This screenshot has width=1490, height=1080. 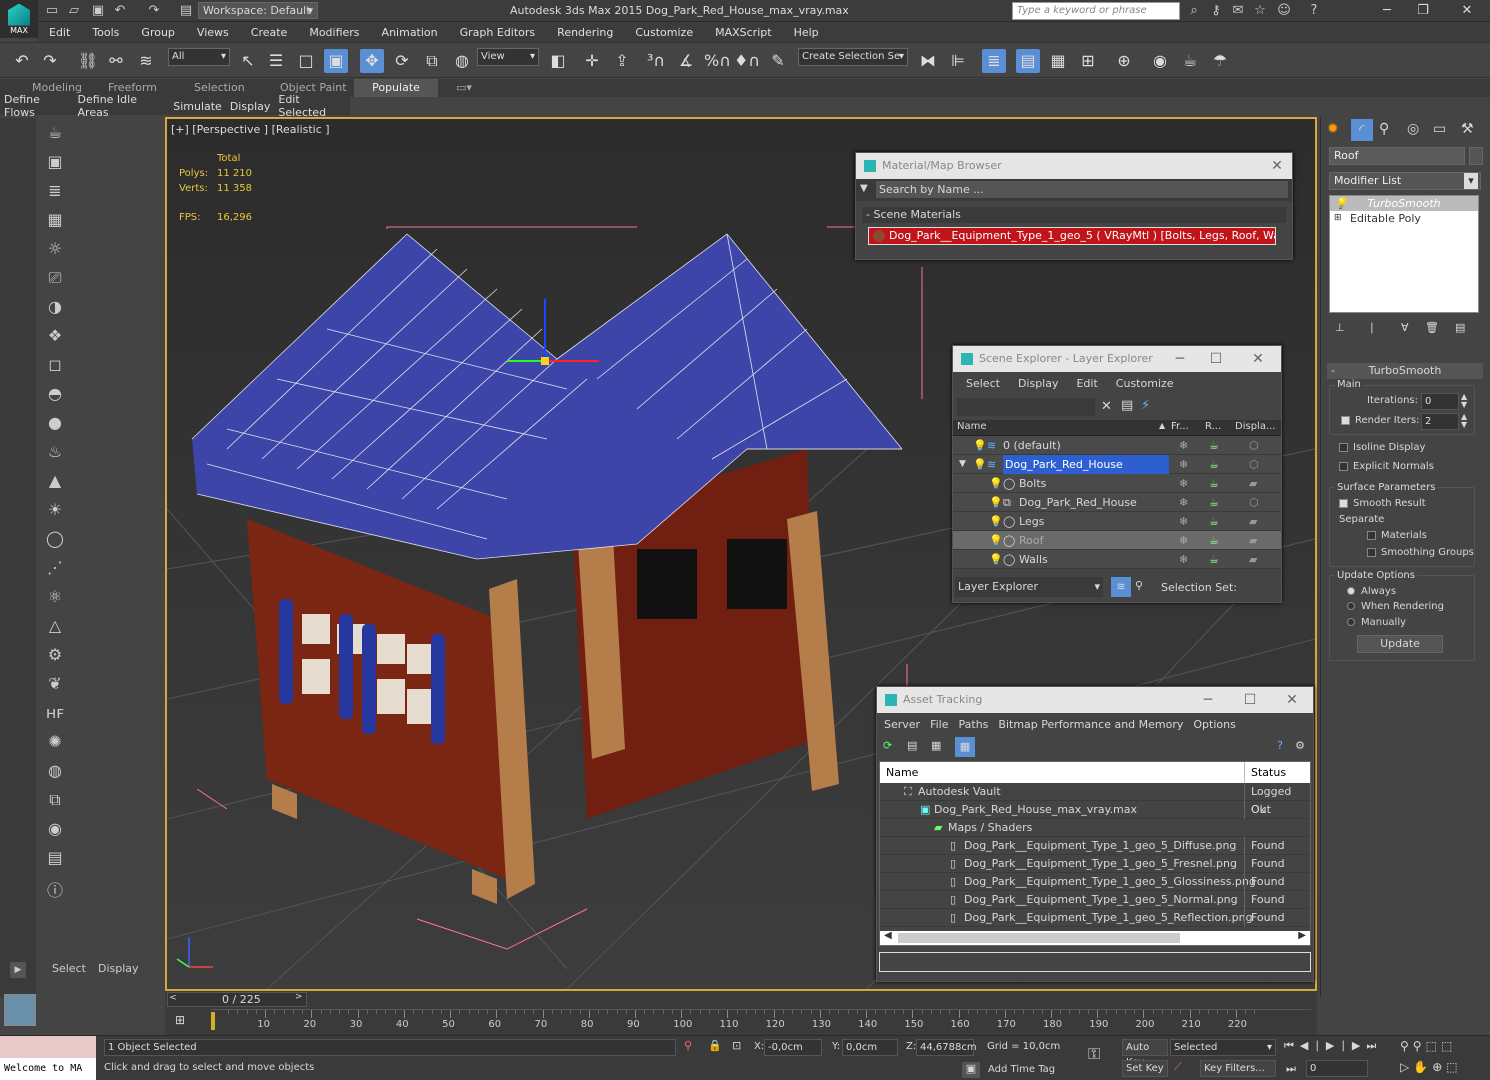 What do you see at coordinates (55, 193) in the screenshot?
I see `list-icon: ≣` at bounding box center [55, 193].